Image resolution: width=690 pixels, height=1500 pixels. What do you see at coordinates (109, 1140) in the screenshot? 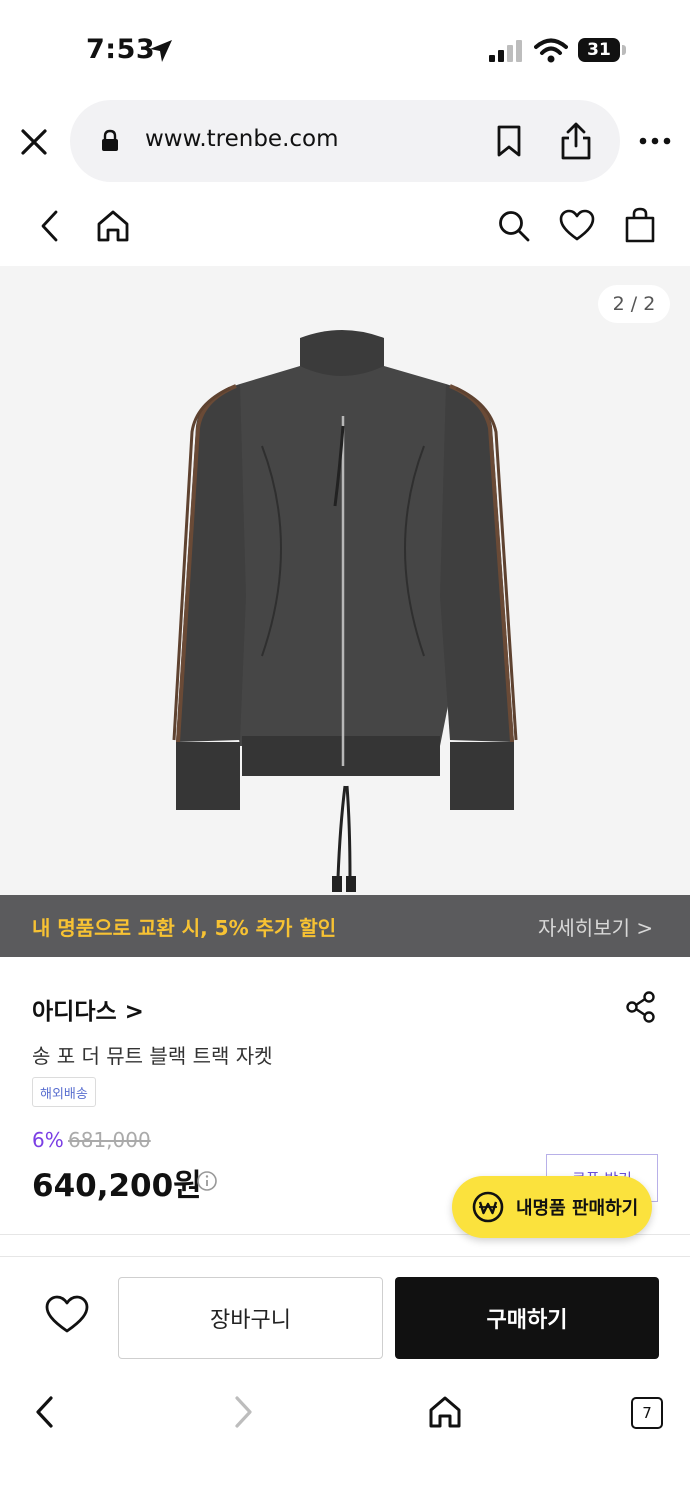
I see `original-price: 681,000` at bounding box center [109, 1140].